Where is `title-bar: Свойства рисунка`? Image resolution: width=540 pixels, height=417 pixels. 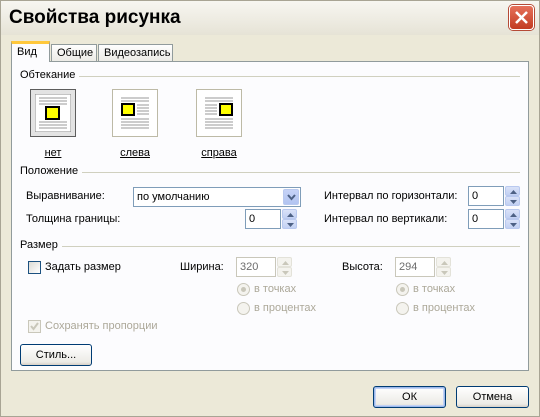
title-bar: Свойства рисунка is located at coordinates (270, 18).